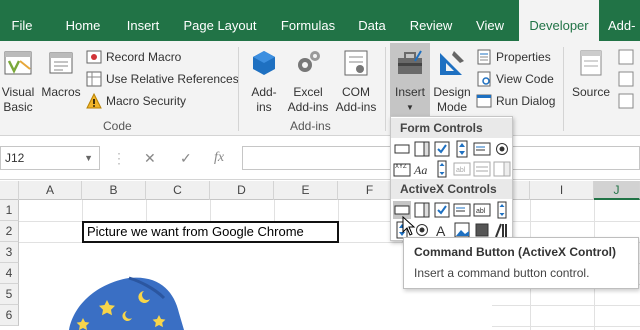 The width and height of the screenshot is (640, 330). What do you see at coordinates (264, 99) in the screenshot?
I see `add-ins-label: Add- ins` at bounding box center [264, 99].